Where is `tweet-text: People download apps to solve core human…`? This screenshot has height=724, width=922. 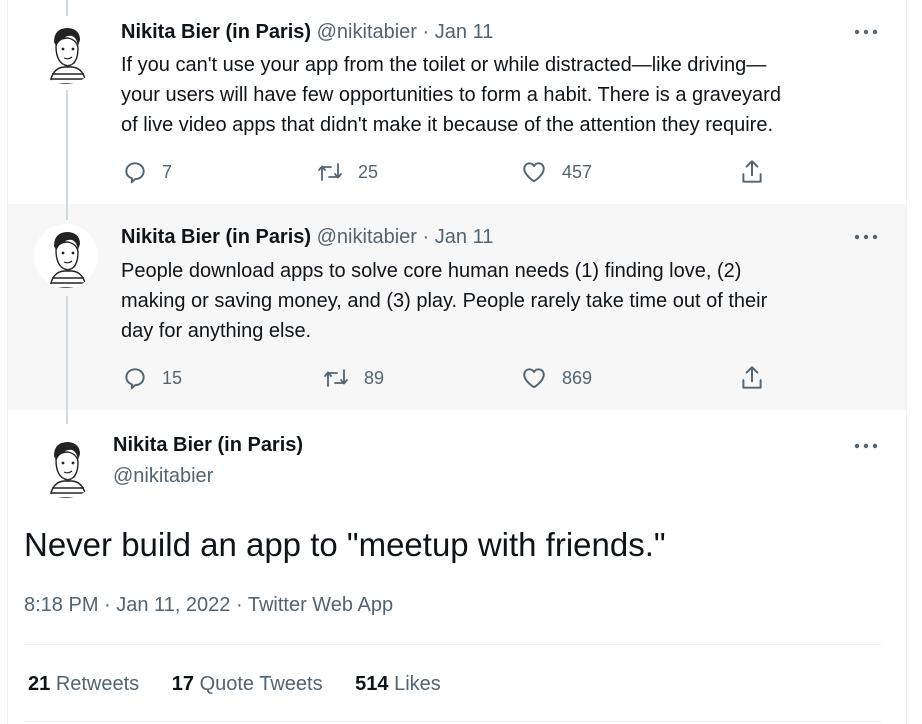 tweet-text: People download apps to solve core human… is located at coordinates (501, 301).